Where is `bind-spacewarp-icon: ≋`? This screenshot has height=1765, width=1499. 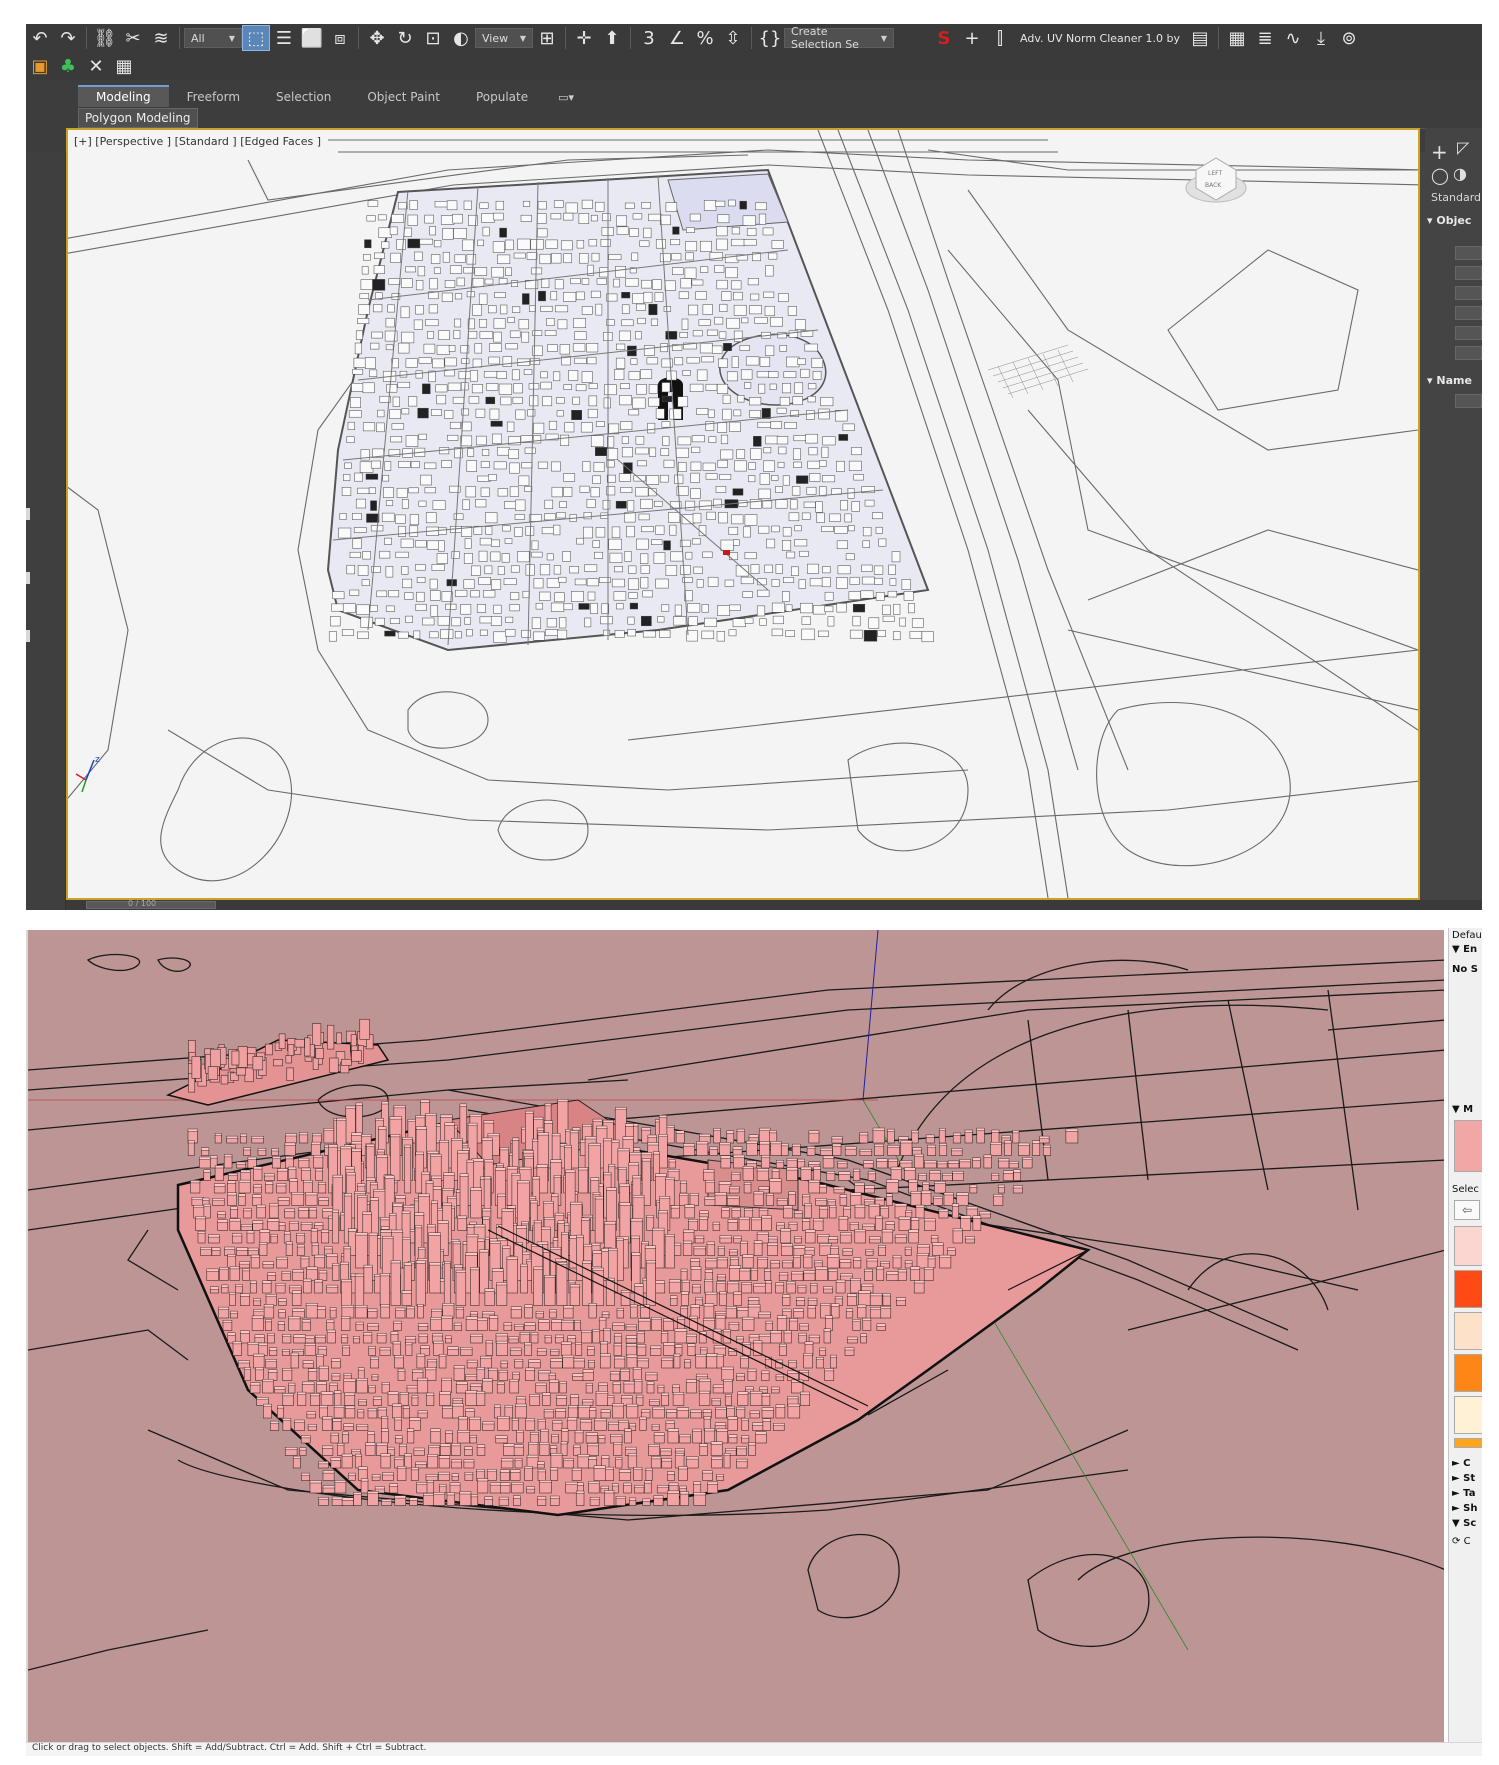
bind-spacewarp-icon: ≋ is located at coordinates (161, 38).